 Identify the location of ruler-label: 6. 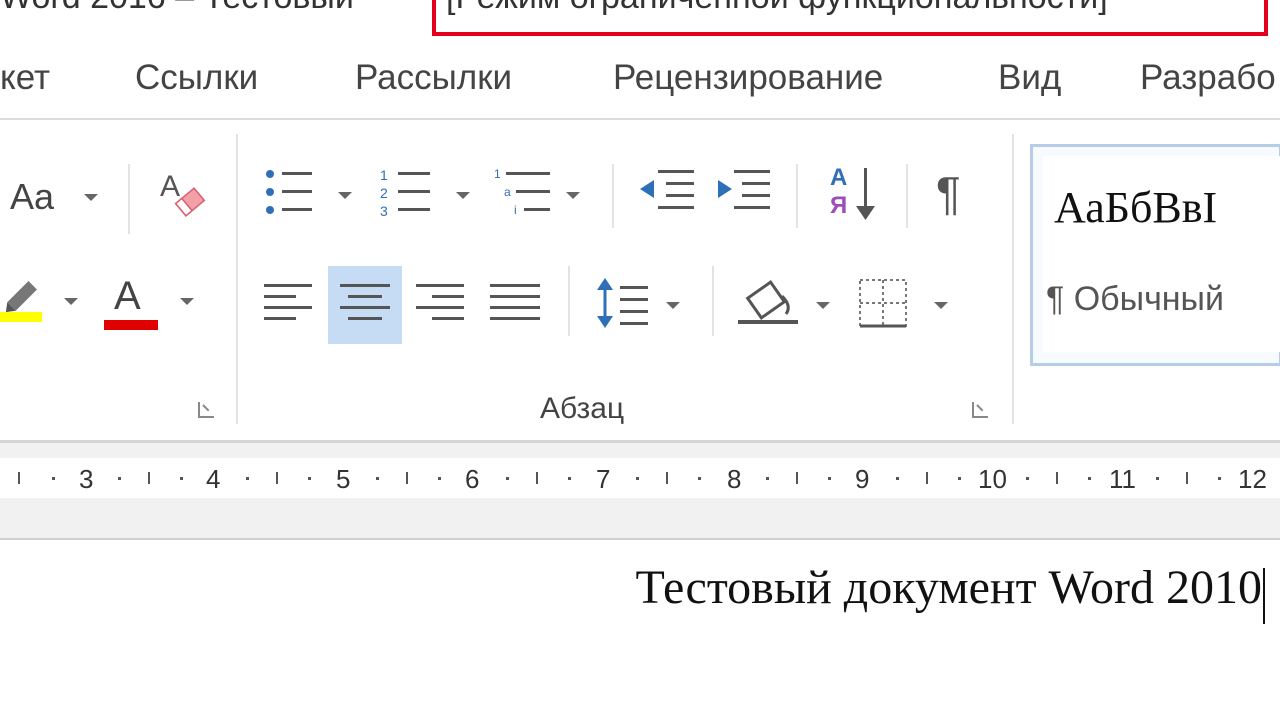
(472, 479).